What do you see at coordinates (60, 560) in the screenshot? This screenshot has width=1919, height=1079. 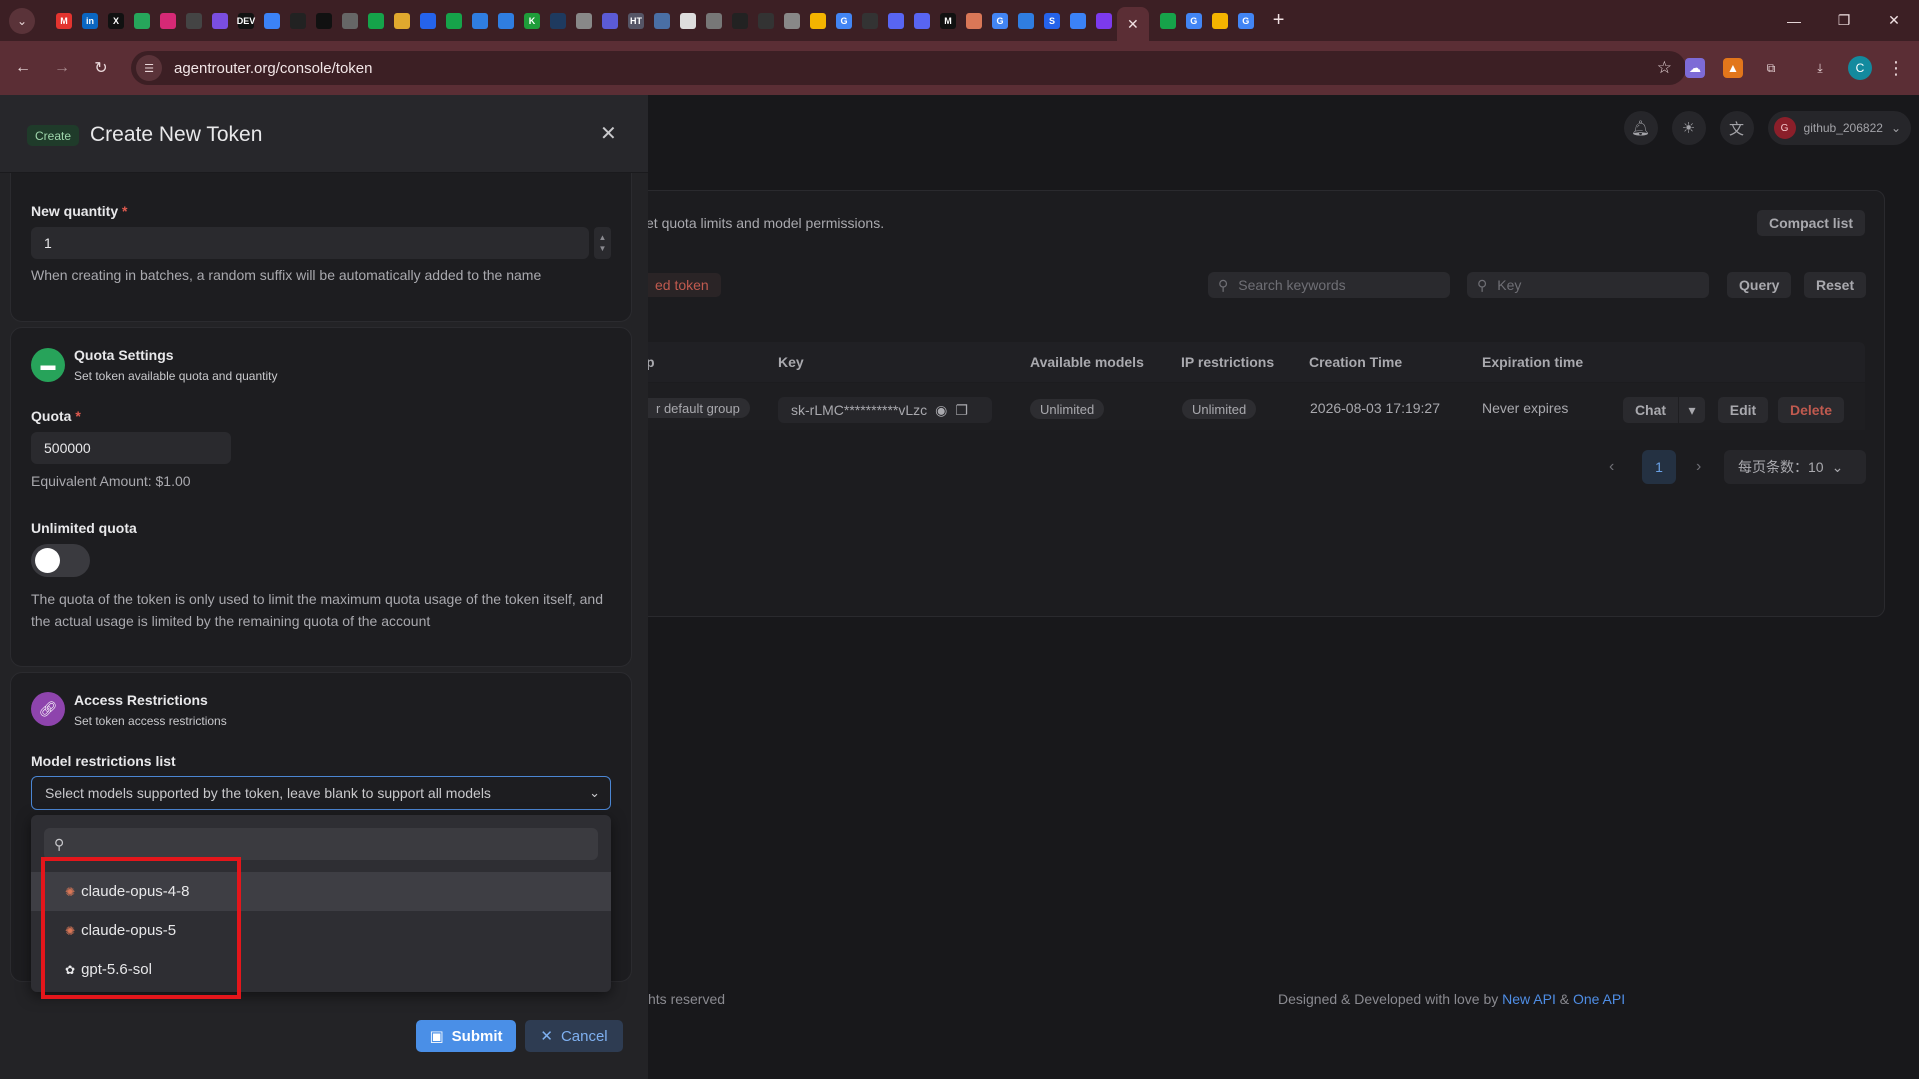 I see `unlimited-quota-toggle` at bounding box center [60, 560].